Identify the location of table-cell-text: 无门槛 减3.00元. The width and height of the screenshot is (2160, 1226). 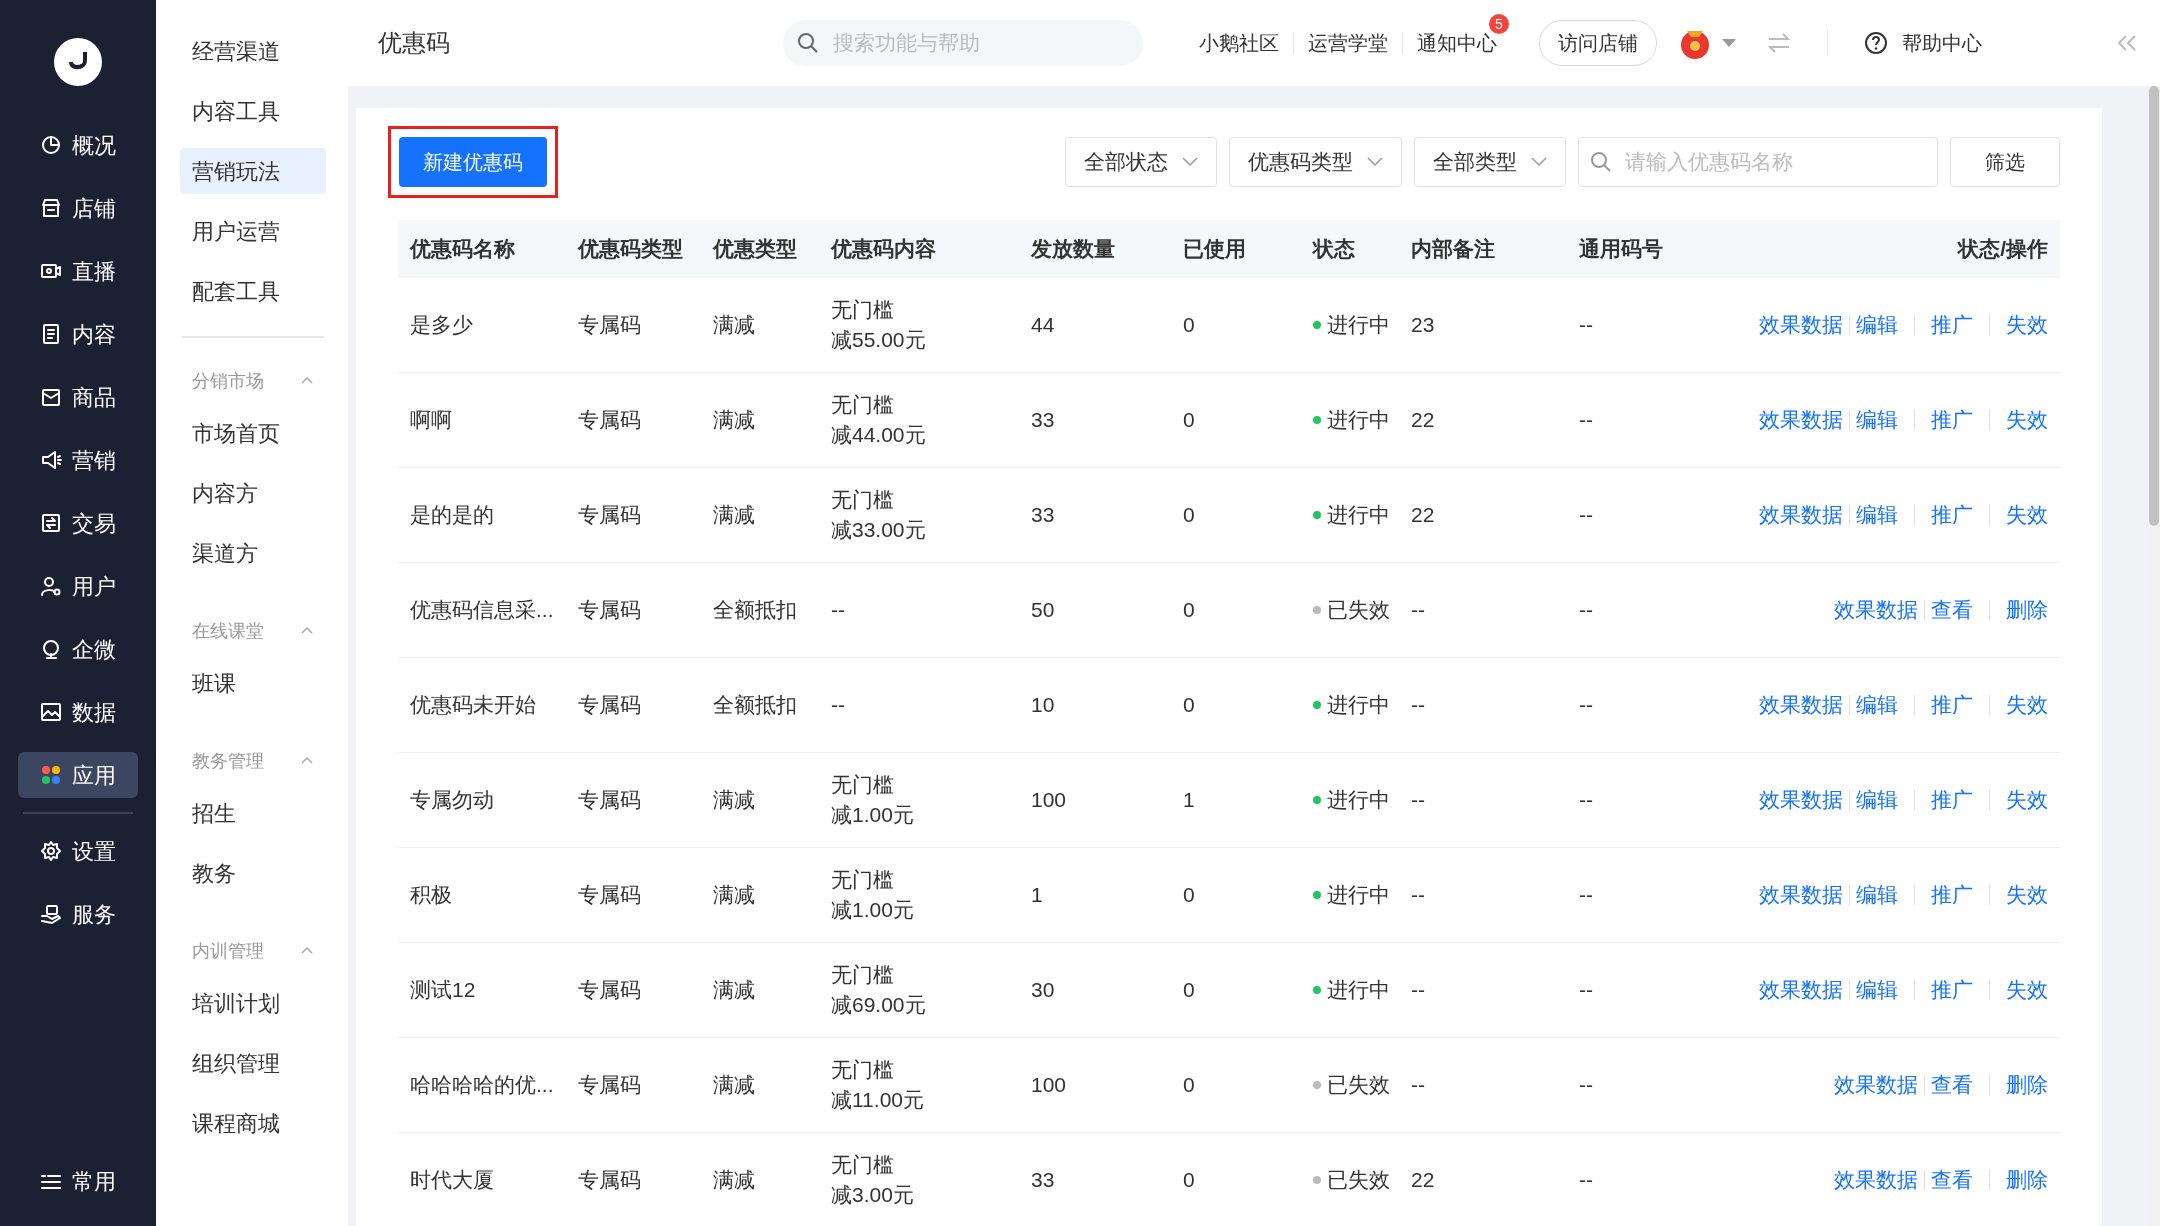
(872, 1180).